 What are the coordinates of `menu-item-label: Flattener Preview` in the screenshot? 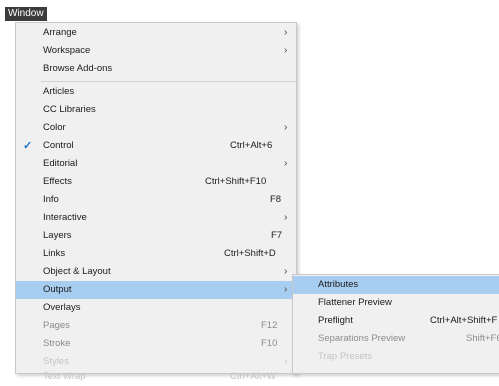 It's located at (355, 302).